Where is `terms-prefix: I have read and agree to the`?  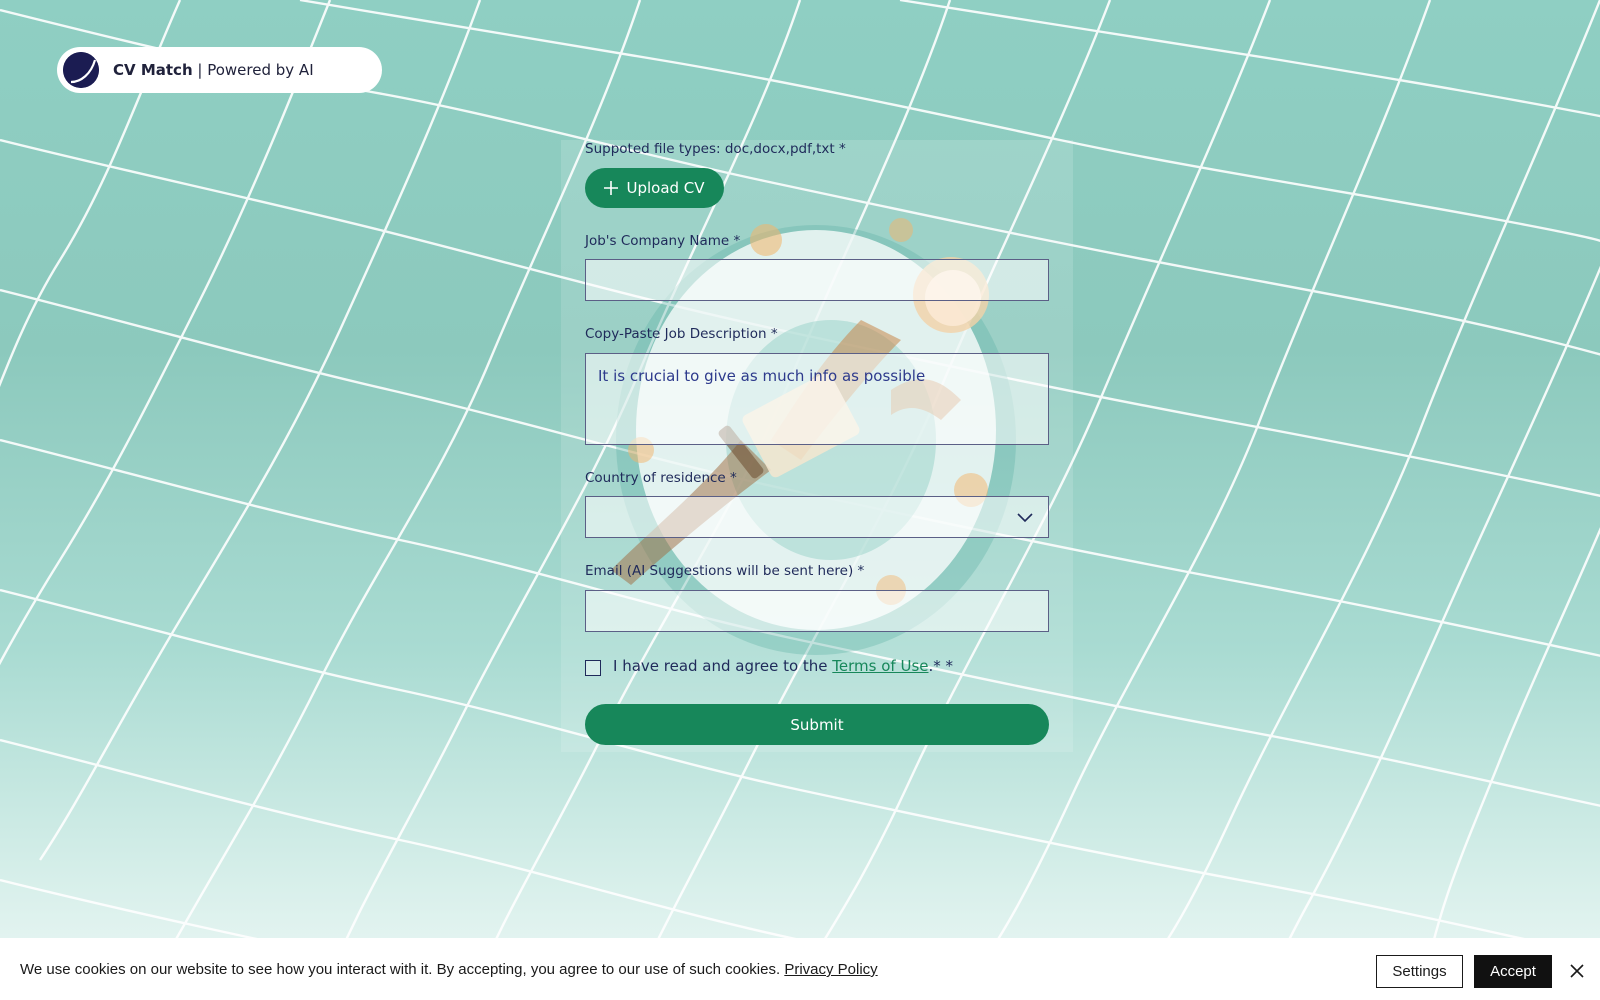
terms-prefix: I have read and agree to the is located at coordinates (723, 666).